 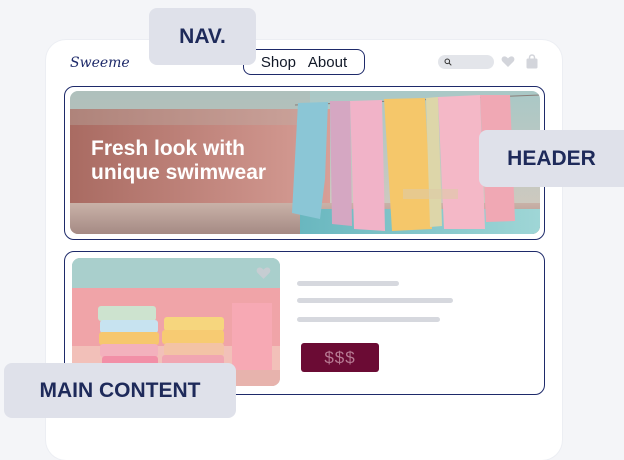 What do you see at coordinates (466, 62) in the screenshot?
I see `search-input` at bounding box center [466, 62].